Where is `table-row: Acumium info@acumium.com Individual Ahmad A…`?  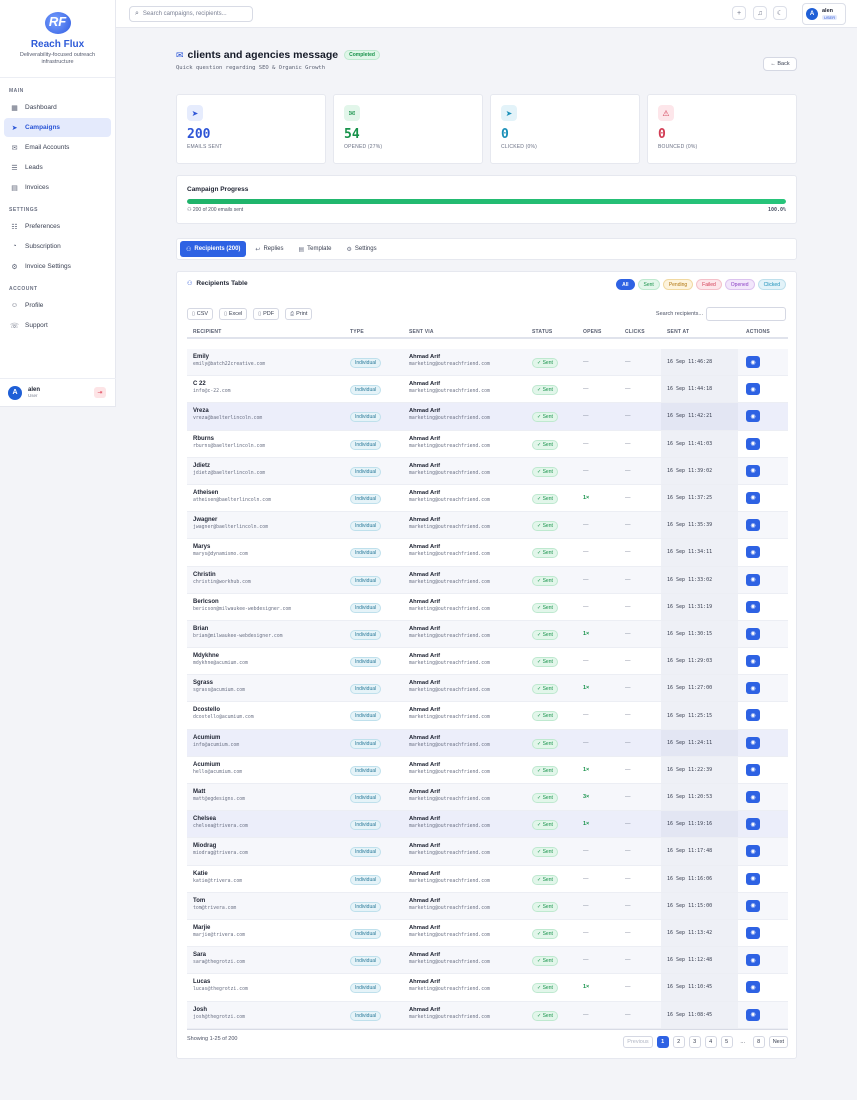
table-row: Acumium info@acumium.com Individual Ahmad A… is located at coordinates (487, 743).